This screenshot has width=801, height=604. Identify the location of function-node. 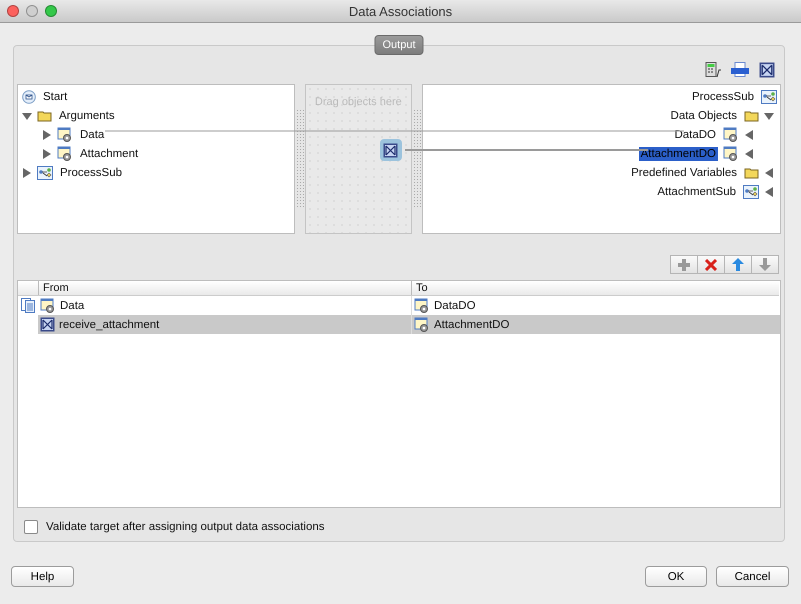
(391, 150).